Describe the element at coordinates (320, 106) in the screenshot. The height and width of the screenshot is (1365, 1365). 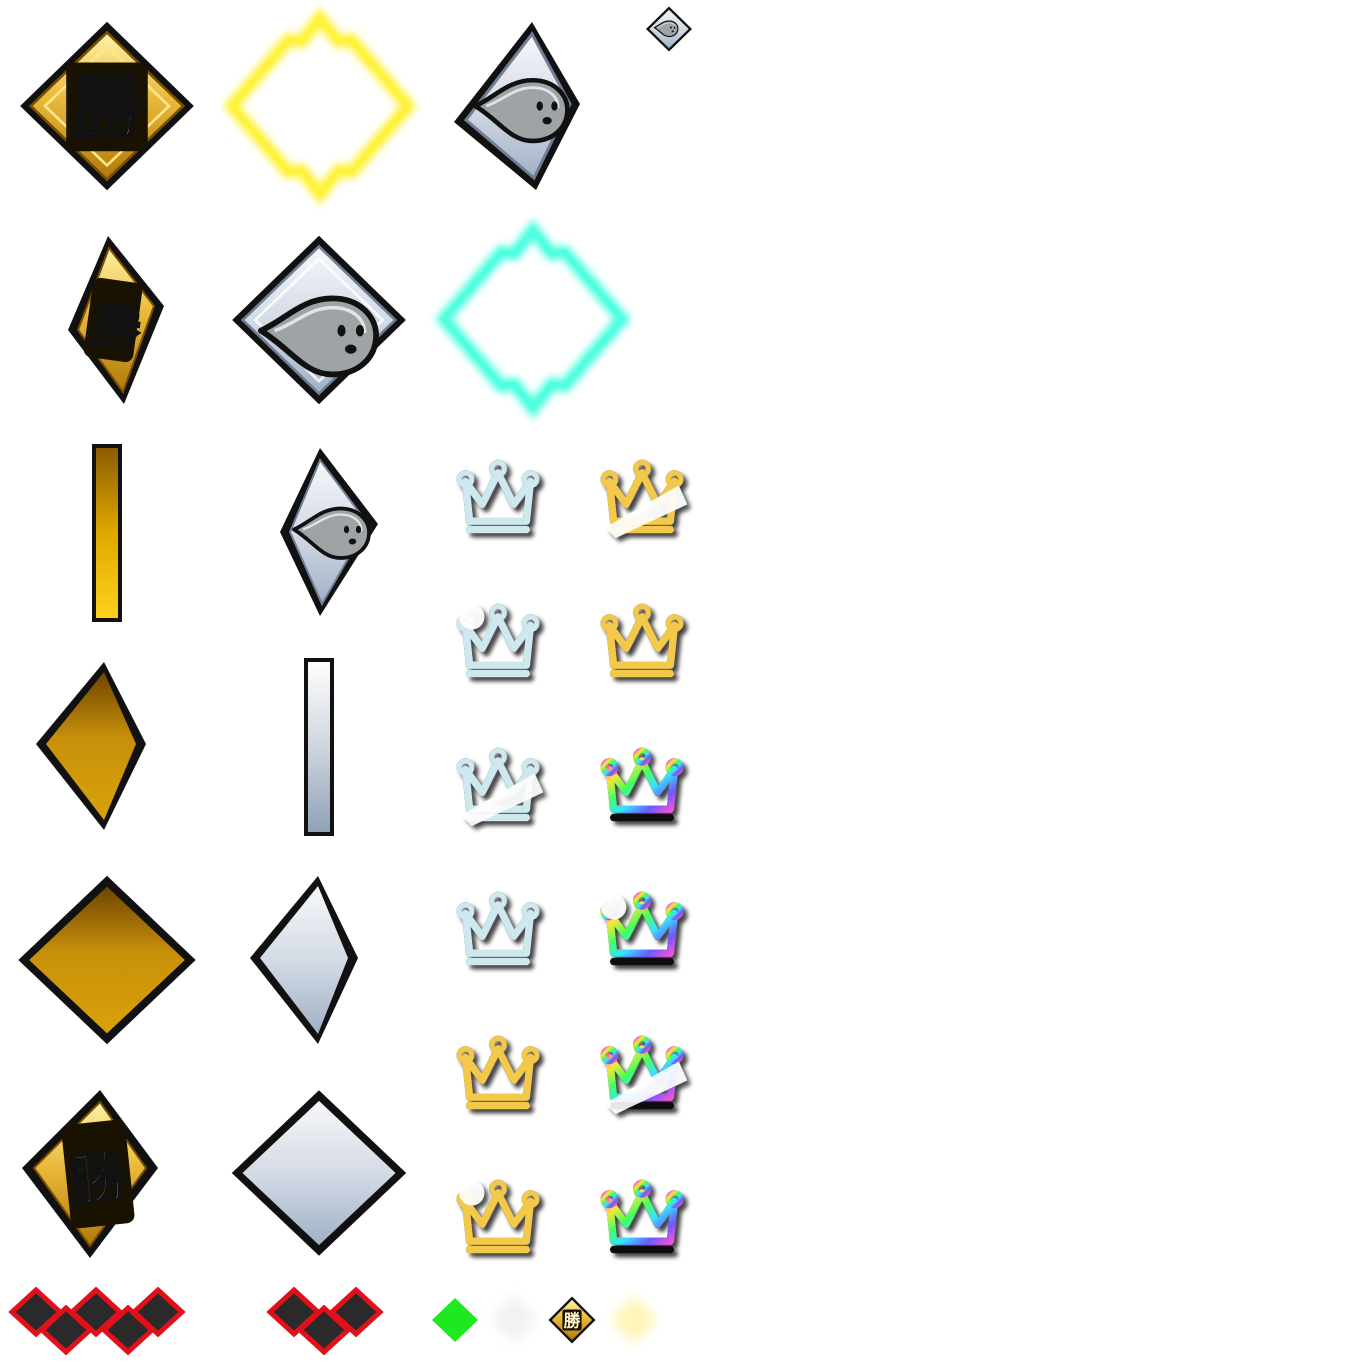
I see `yellow-glow-frame-icon` at that location.